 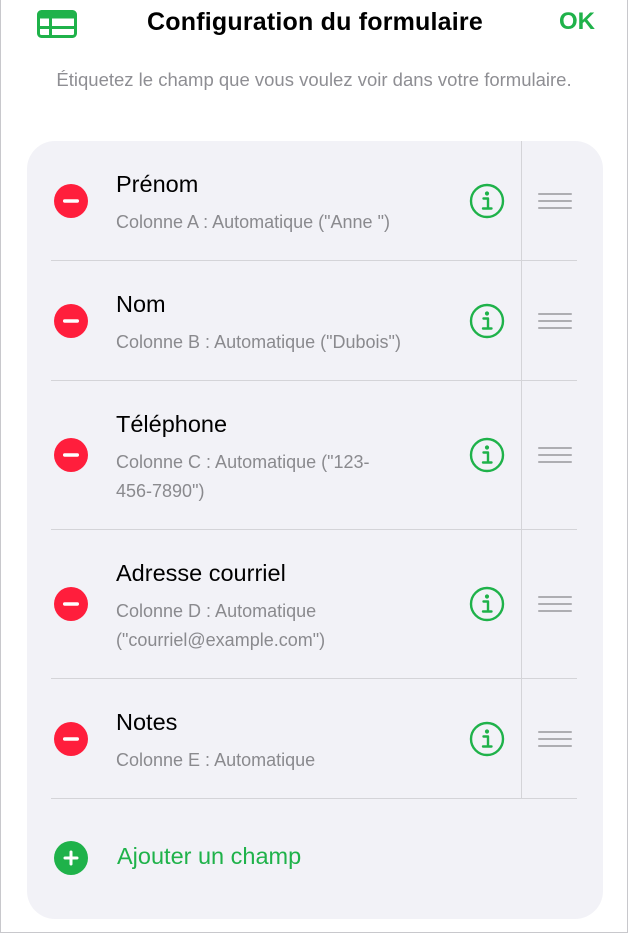 I want to click on field-description: Colonne C : Automatique ("123-456-7890"), so click(x=243, y=476).